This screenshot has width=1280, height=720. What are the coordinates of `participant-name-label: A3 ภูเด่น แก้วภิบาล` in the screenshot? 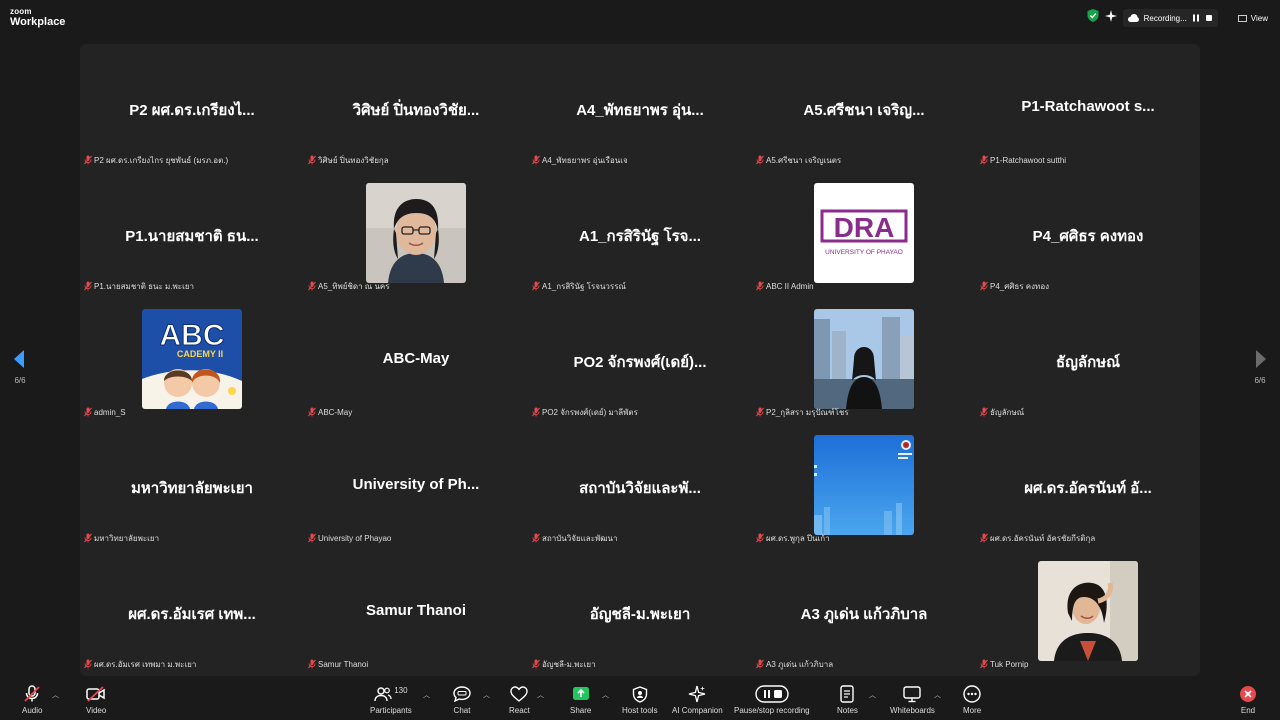 It's located at (794, 664).